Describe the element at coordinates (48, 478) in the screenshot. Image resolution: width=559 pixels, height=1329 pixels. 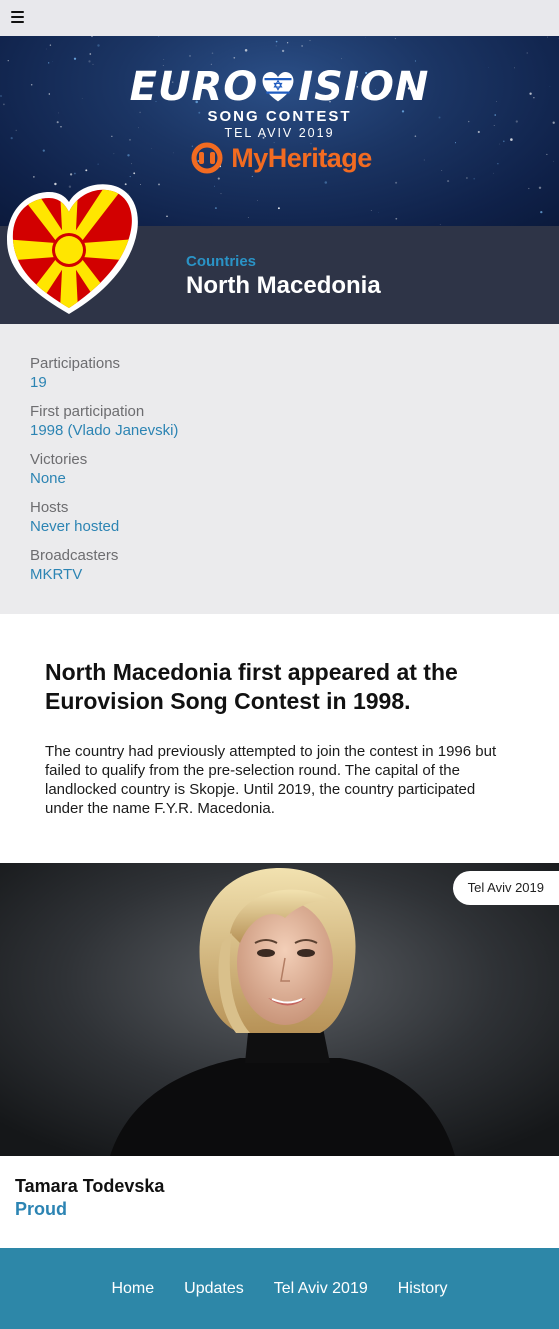
I see `fact-value: None` at that location.